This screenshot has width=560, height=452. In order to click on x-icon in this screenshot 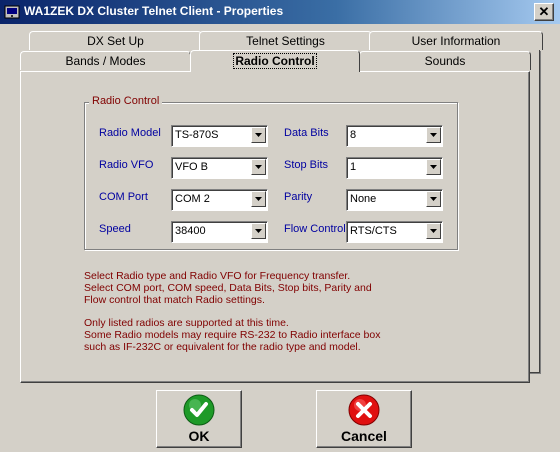, I will do `click(364, 410)`.